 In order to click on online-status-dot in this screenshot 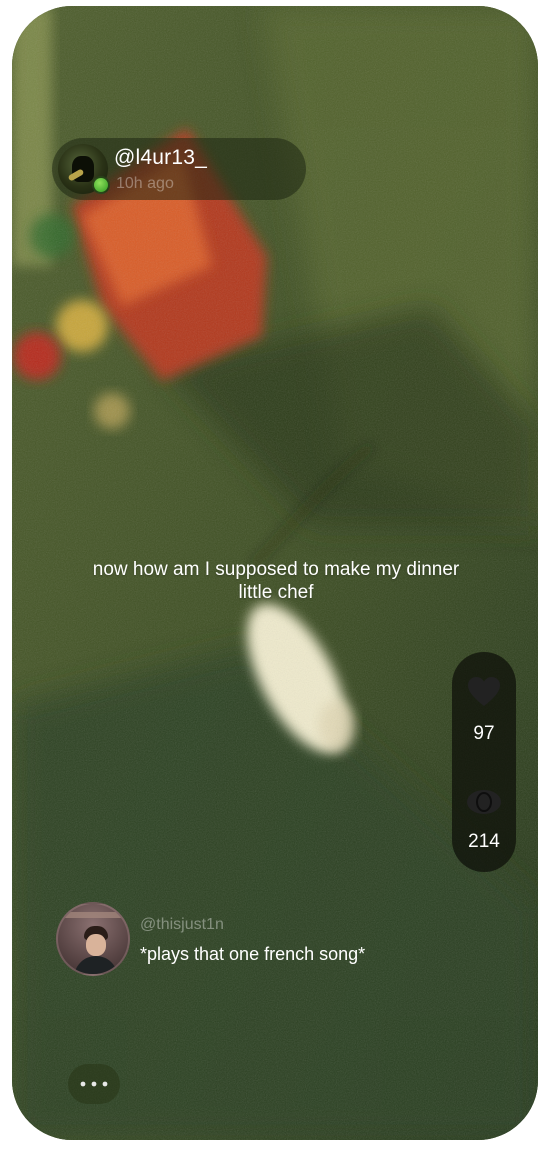, I will do `click(101, 185)`.